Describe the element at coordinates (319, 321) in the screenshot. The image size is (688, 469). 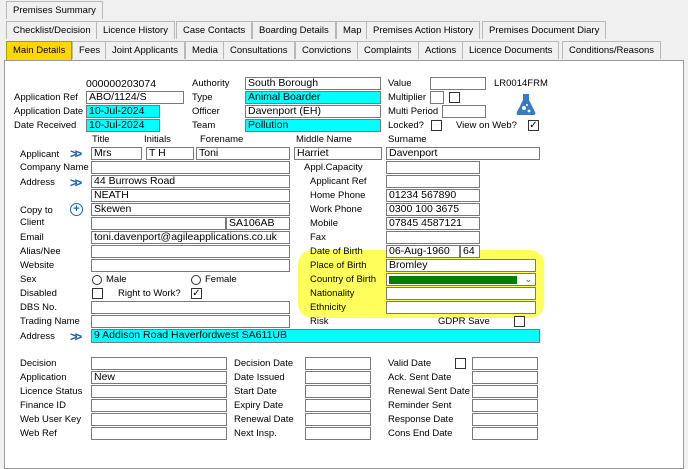
I see `risk-label: Risk` at that location.